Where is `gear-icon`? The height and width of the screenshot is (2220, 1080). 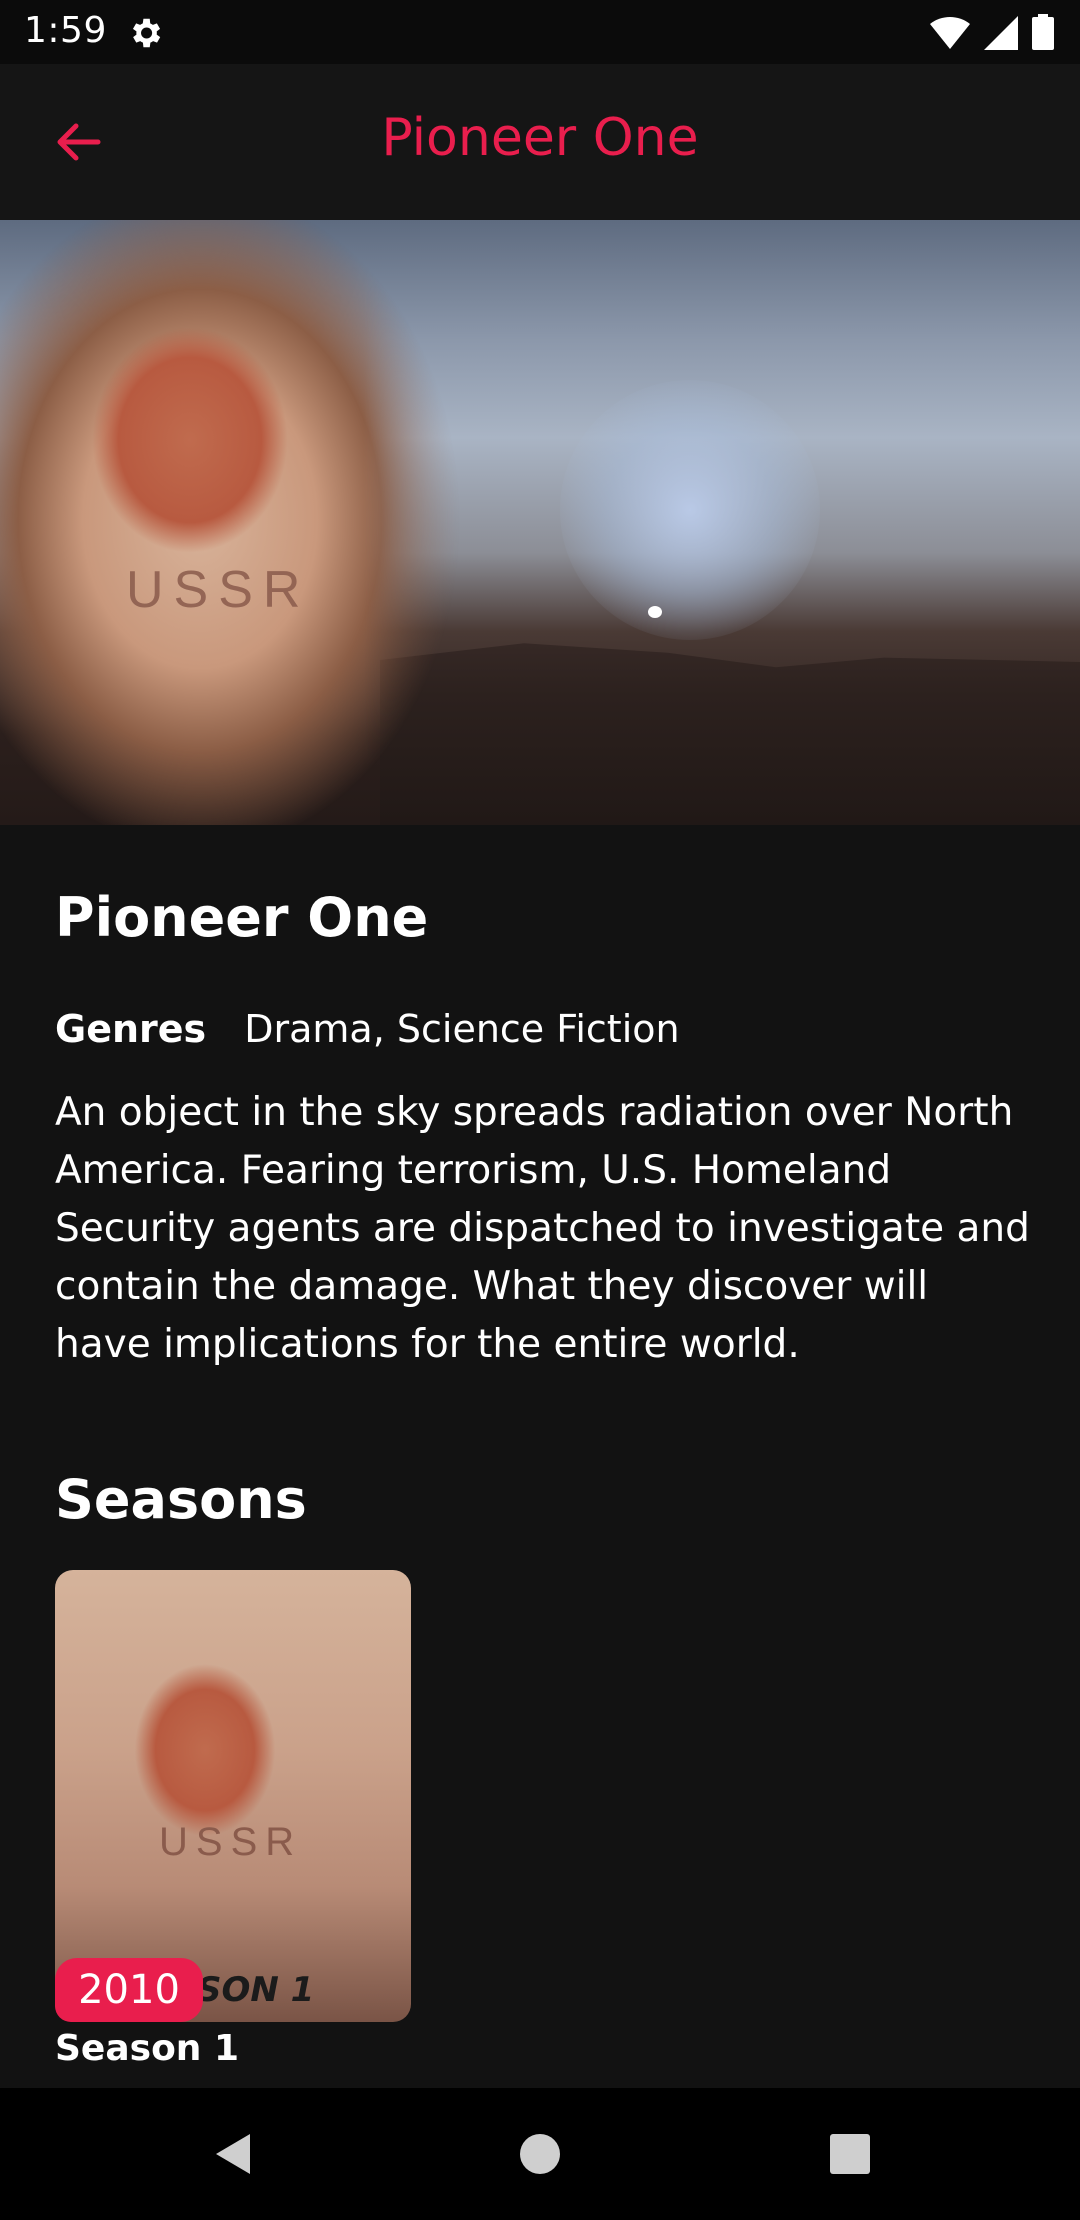
gear-icon is located at coordinates (146, 33).